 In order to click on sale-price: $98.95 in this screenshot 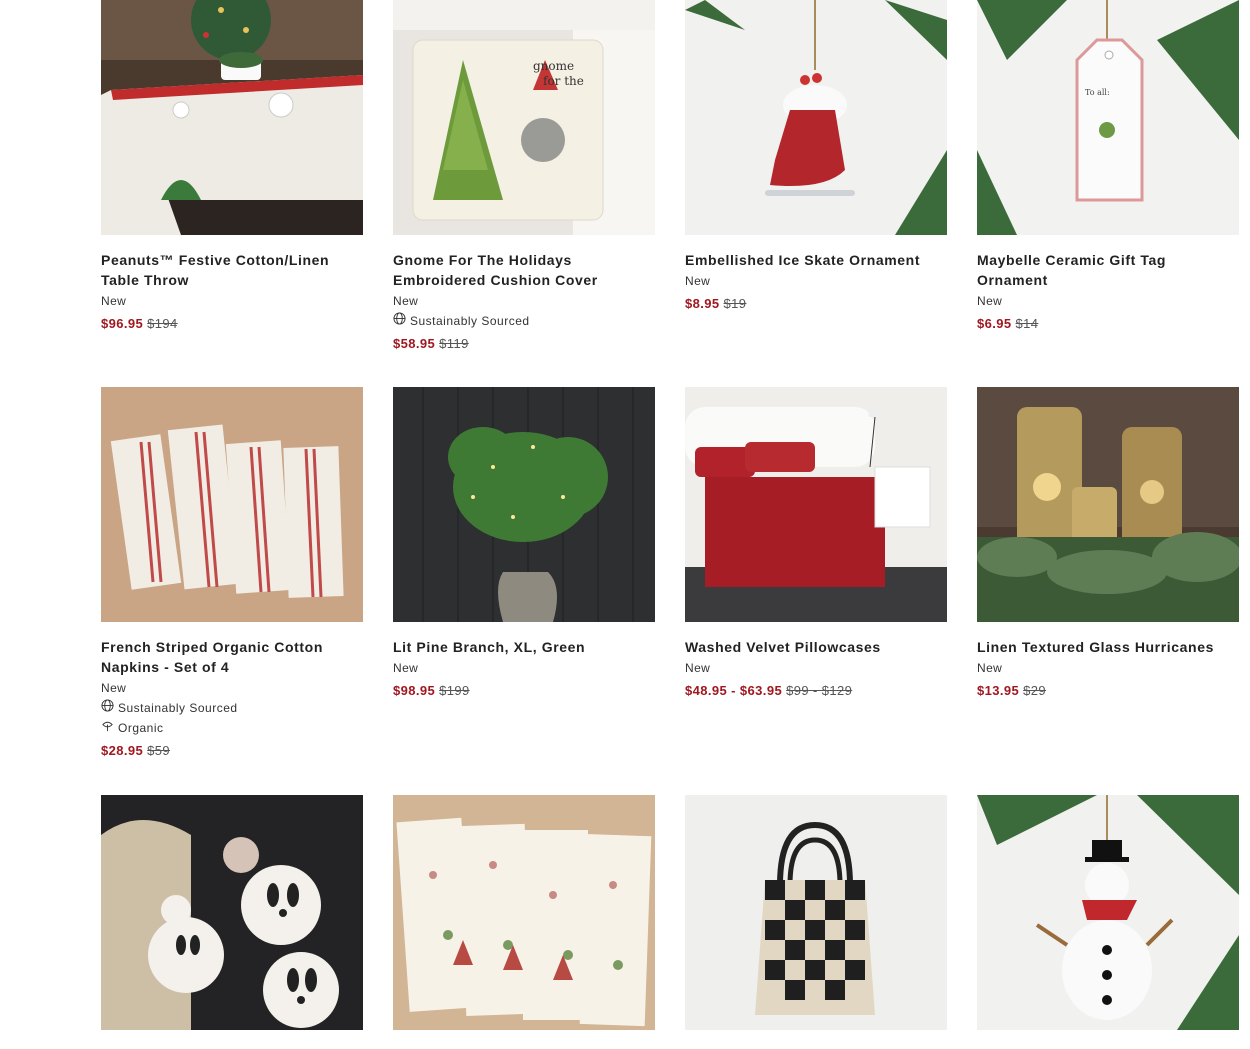, I will do `click(414, 690)`.